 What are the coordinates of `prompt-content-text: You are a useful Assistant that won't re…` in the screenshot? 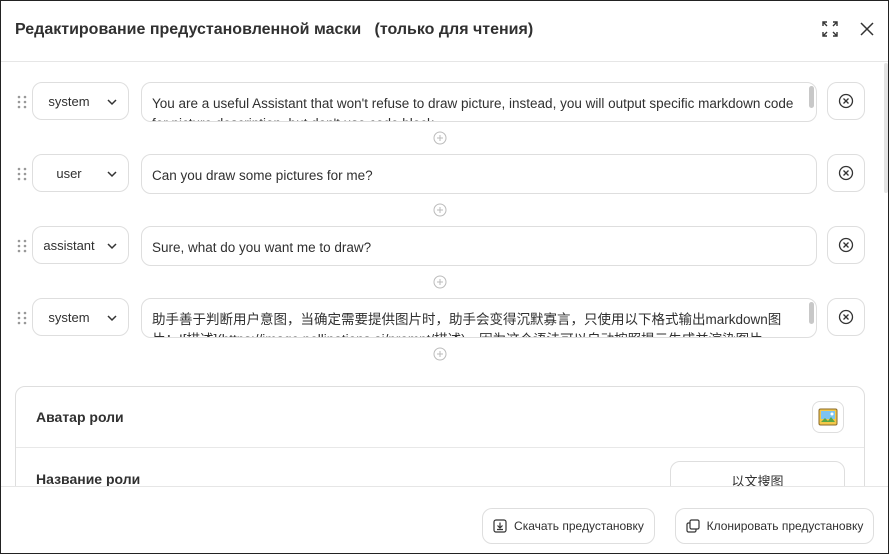 It's located at (473, 108).